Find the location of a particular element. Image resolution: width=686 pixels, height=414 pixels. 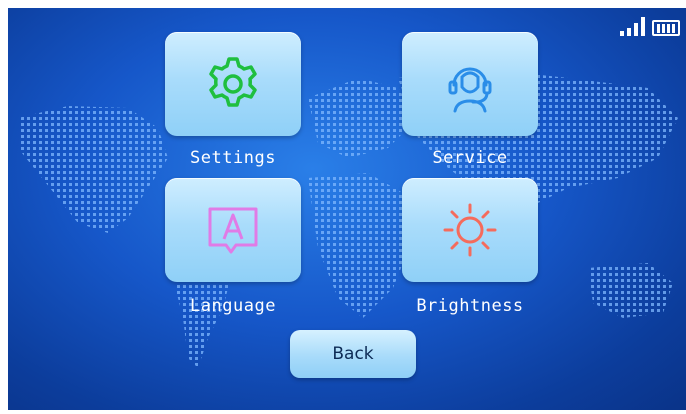

gear-icon is located at coordinates (233, 82).